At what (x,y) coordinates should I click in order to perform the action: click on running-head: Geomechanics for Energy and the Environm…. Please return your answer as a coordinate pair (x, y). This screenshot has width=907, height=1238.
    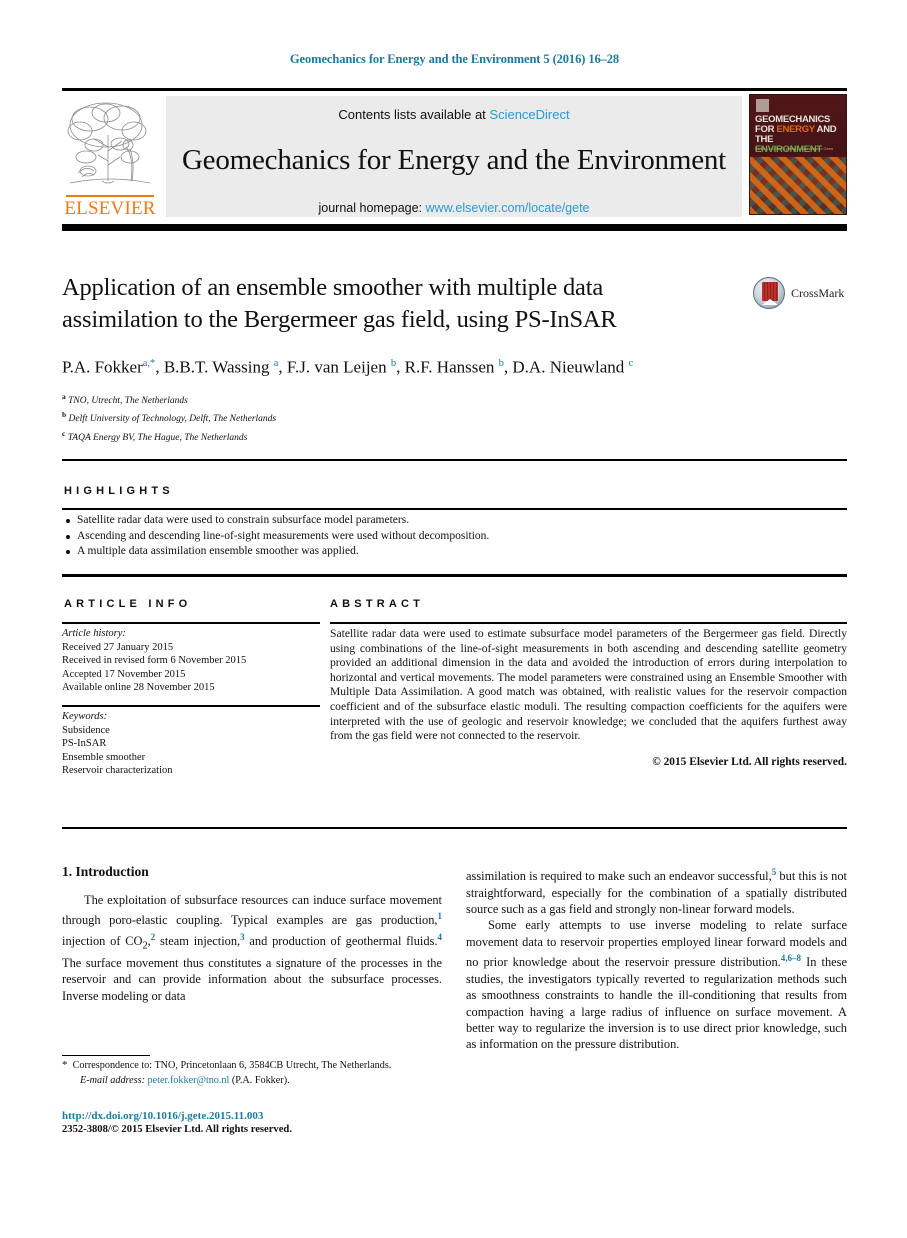
    Looking at the image, I should click on (454, 59).